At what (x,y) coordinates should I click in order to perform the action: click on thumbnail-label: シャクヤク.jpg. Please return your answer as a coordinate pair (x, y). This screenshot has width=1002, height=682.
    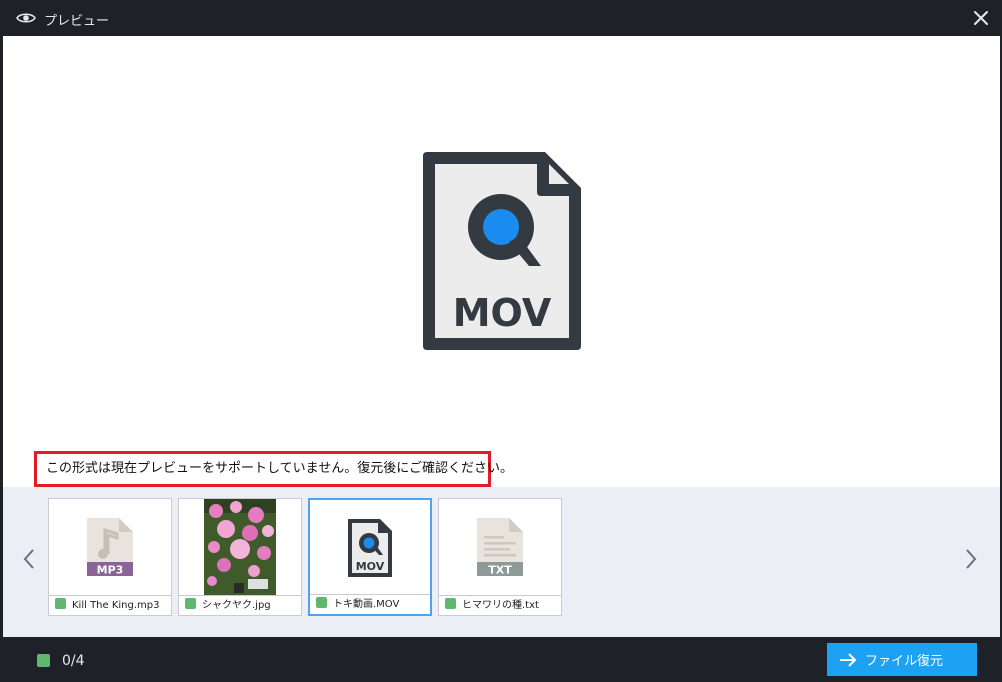
    Looking at the image, I should click on (240, 605).